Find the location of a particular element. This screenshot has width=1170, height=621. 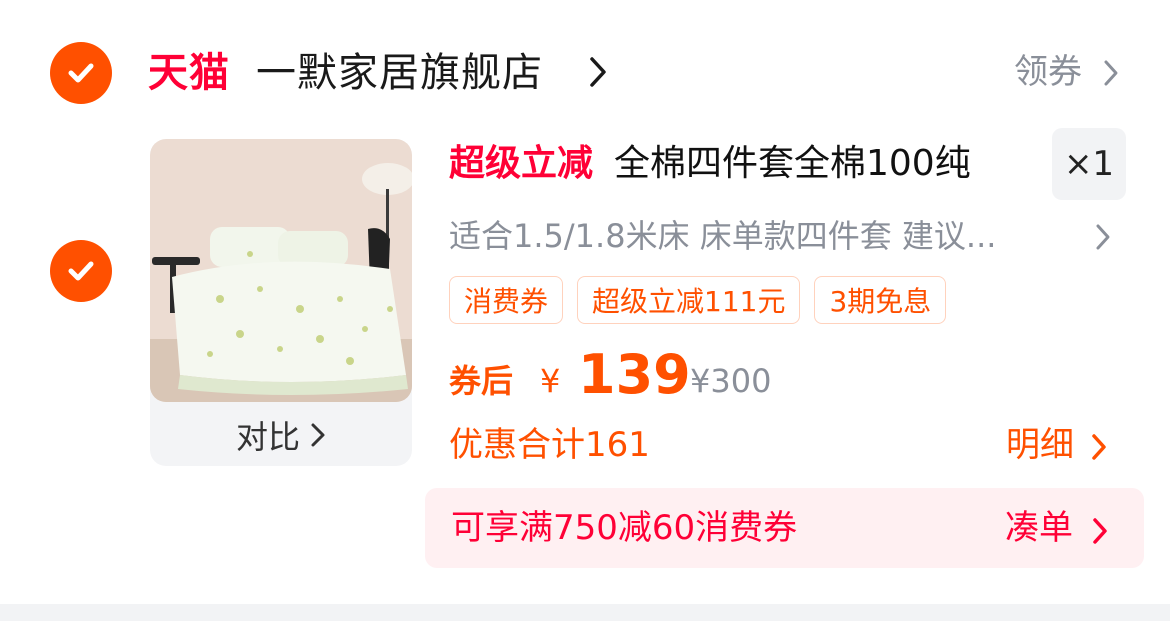

price-label: 券后 is located at coordinates (481, 381).